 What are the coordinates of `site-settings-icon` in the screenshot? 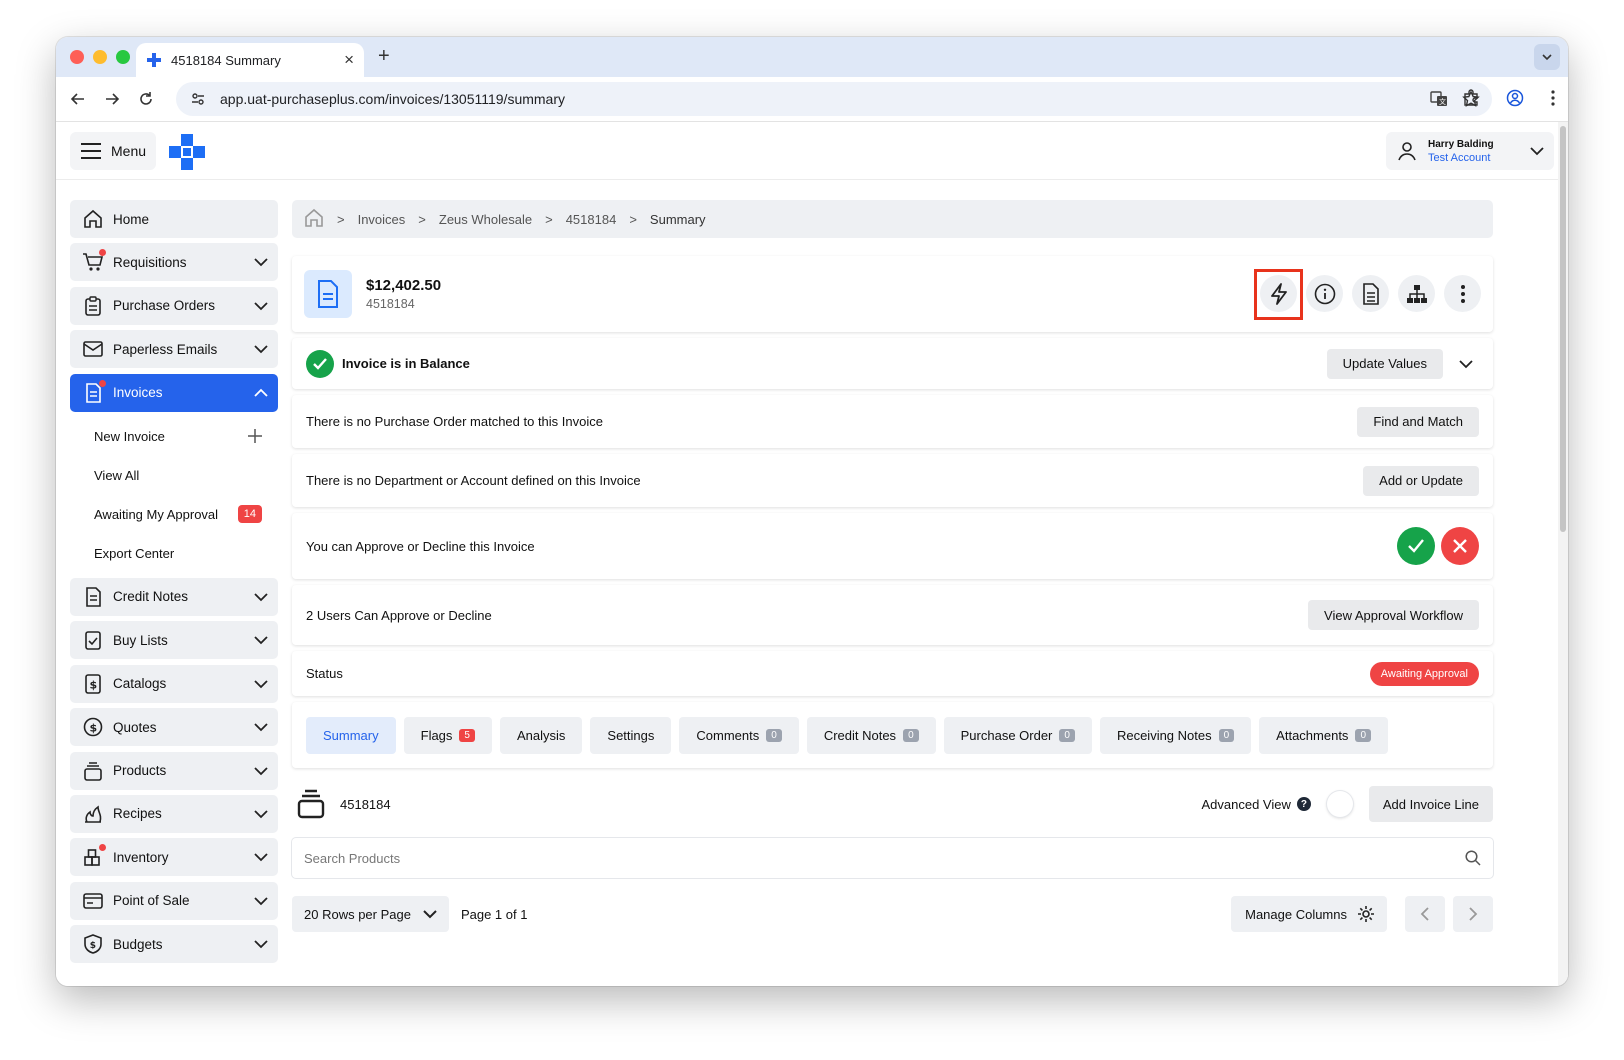 It's located at (198, 99).